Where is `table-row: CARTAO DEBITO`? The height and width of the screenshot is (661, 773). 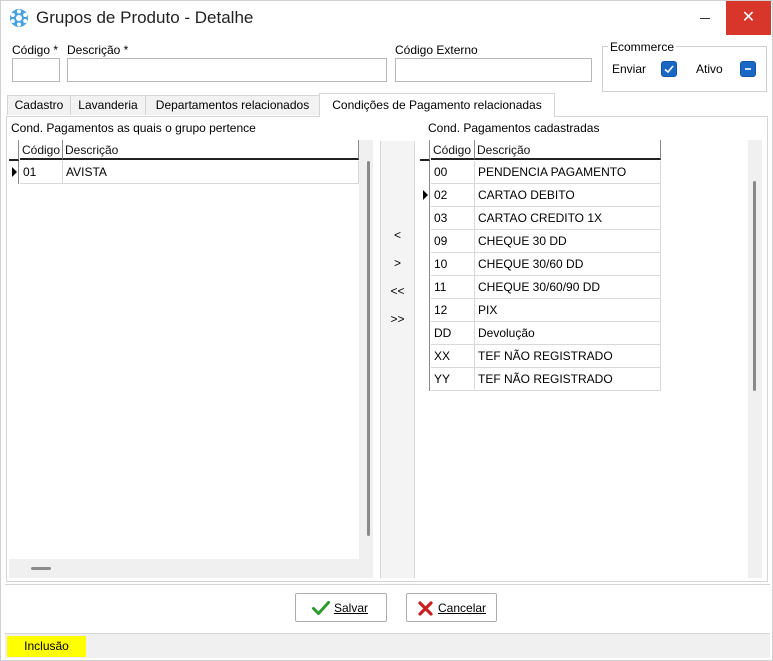
table-row: CARTAO DEBITO is located at coordinates (568, 195).